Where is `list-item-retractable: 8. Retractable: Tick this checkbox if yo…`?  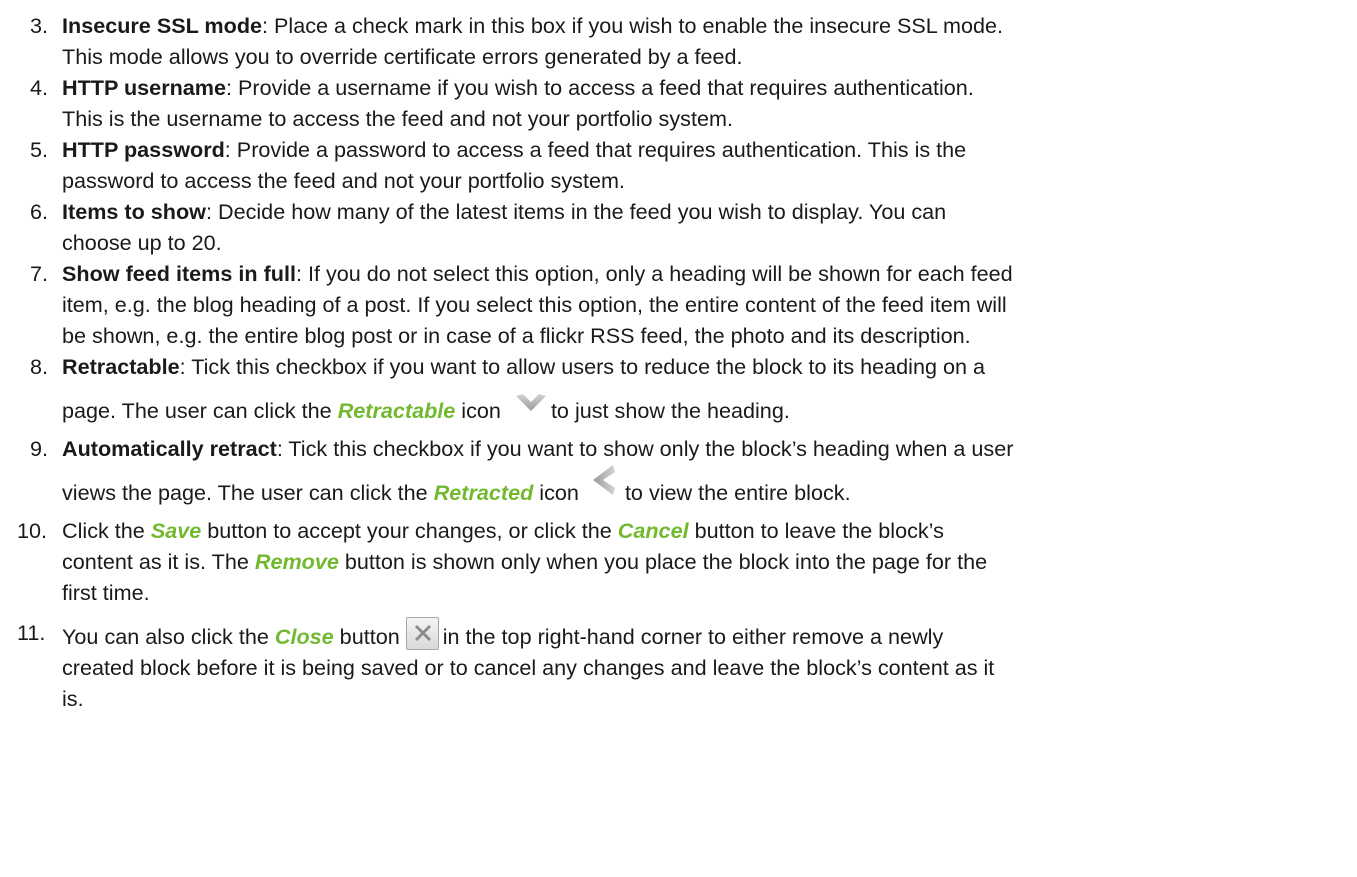
list-item-retractable: 8. Retractable: Tick this checkbox if yo… is located at coordinates (678, 392).